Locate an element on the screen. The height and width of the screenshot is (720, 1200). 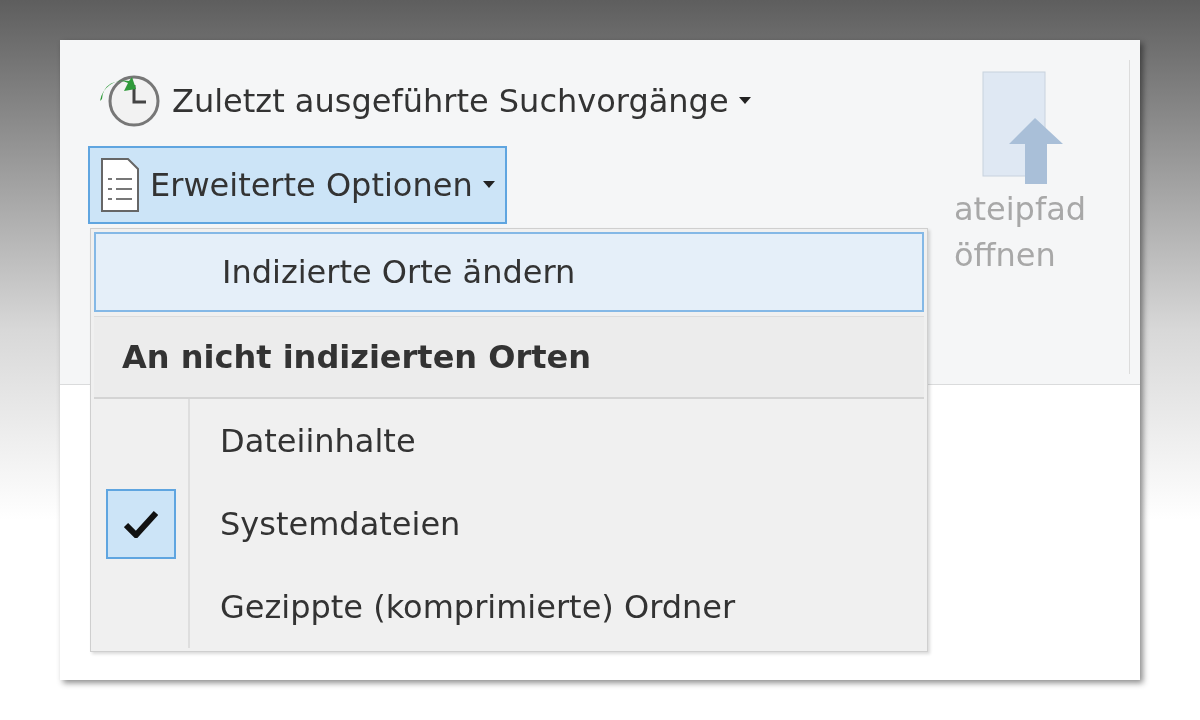
menu-section-header: An nicht indizierten Orten is located at coordinates (509, 357).